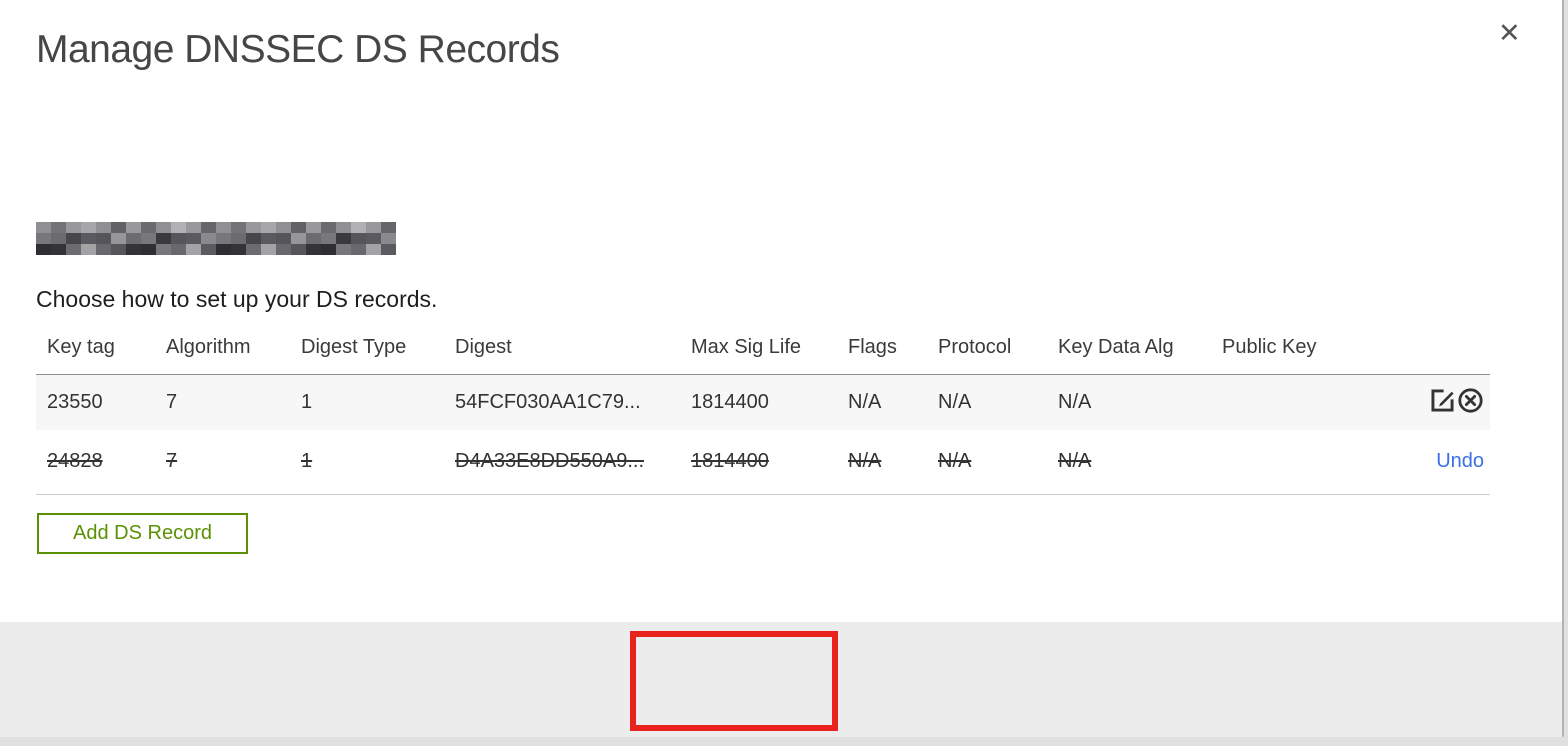 The width and height of the screenshot is (1568, 746). I want to click on cell-actions, so click(1438, 402).